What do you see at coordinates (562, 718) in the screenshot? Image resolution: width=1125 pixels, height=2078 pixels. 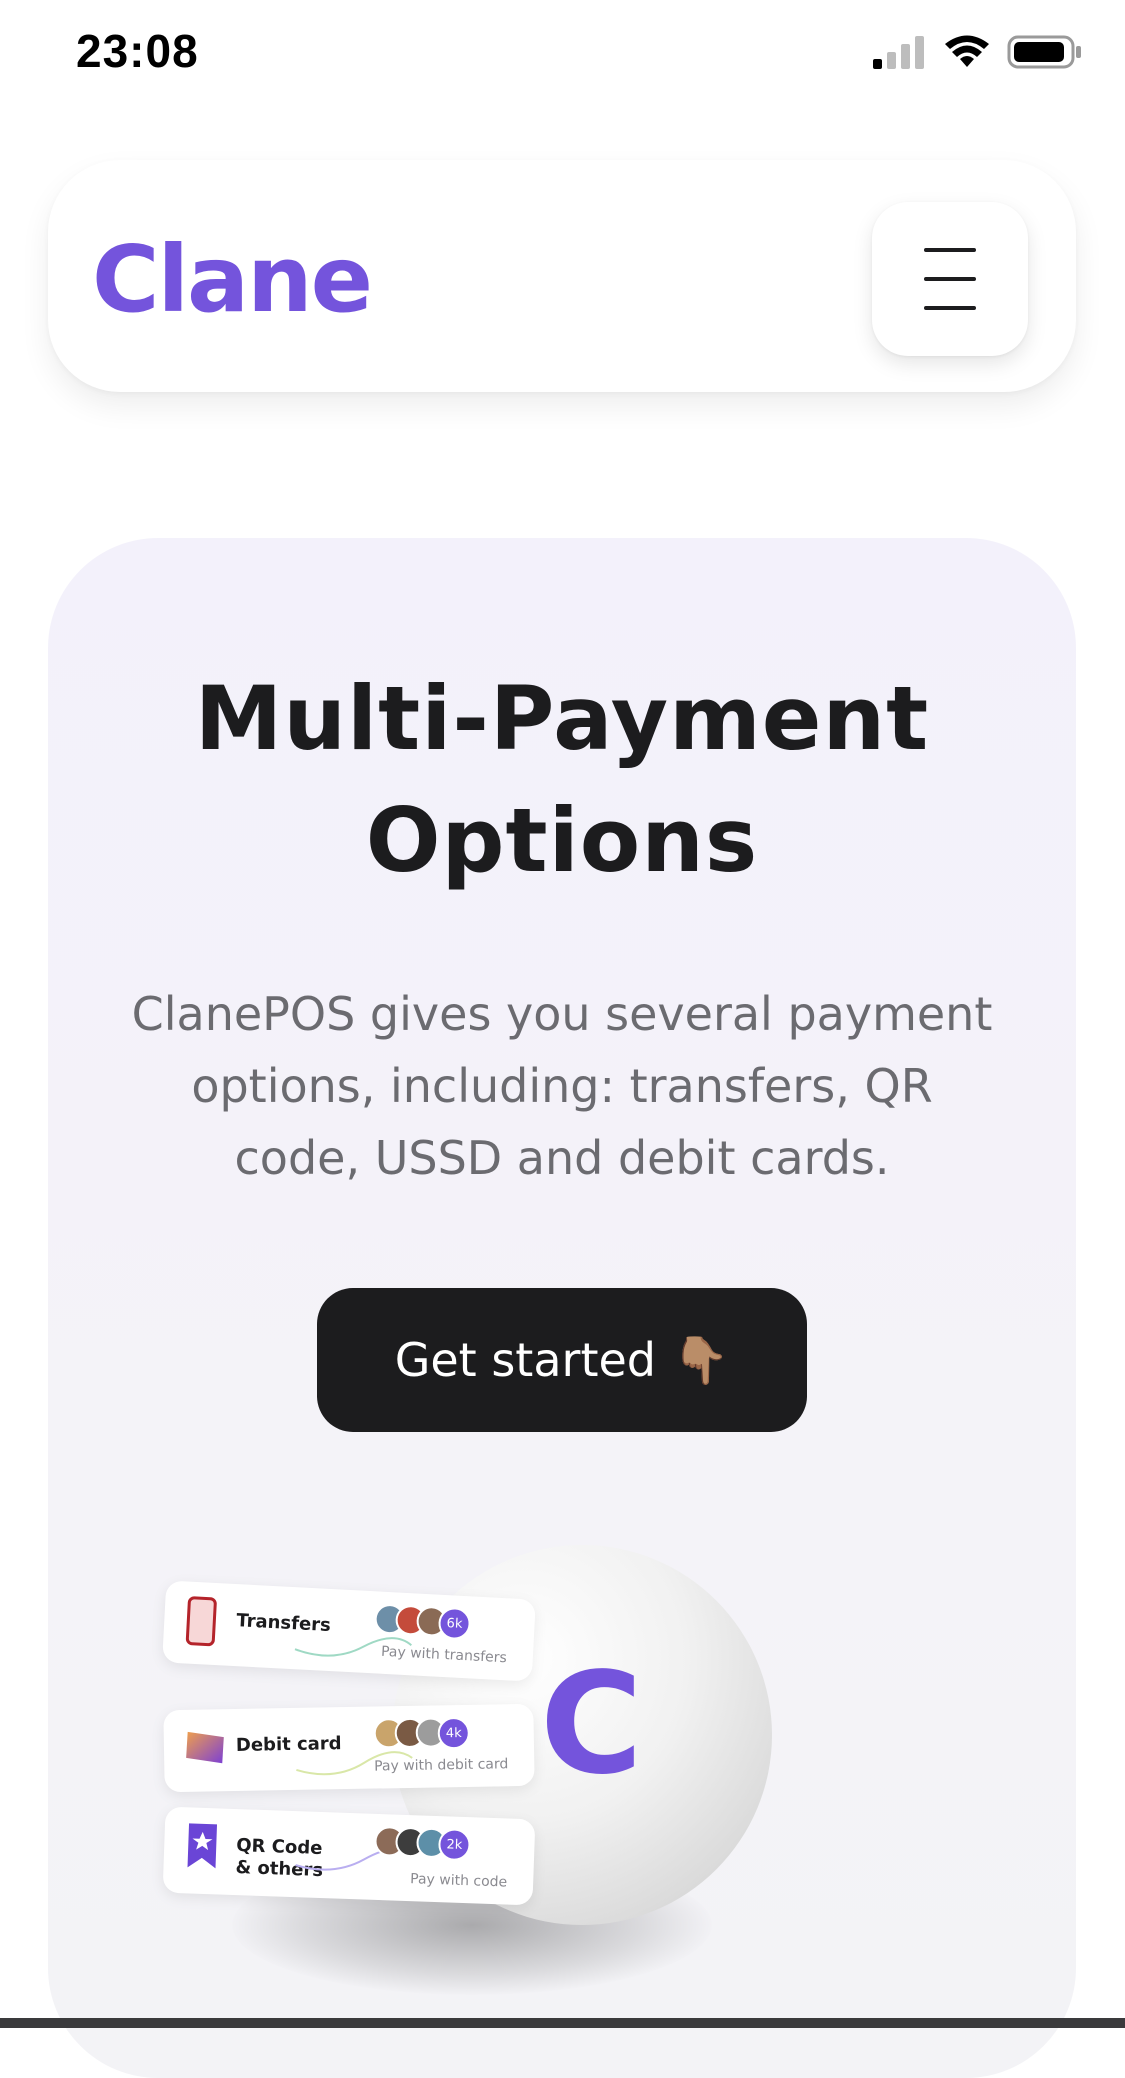 I see `title-line-1: Multi-Payment` at bounding box center [562, 718].